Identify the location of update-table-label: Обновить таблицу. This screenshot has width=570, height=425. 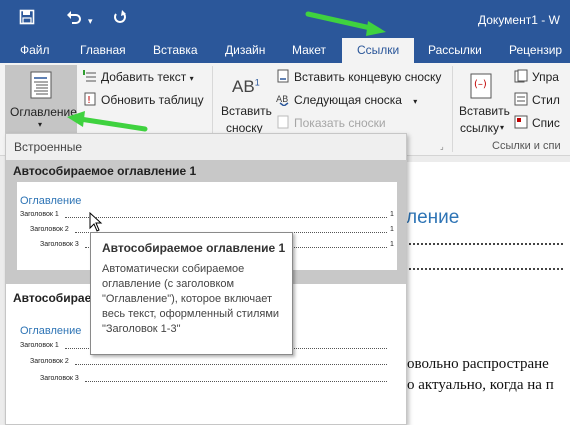
(152, 100).